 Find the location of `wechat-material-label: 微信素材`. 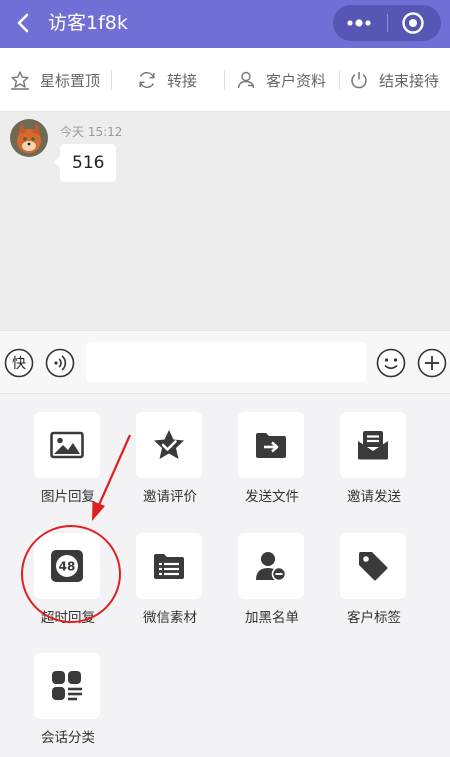

wechat-material-label: 微信素材 is located at coordinates (170, 618).